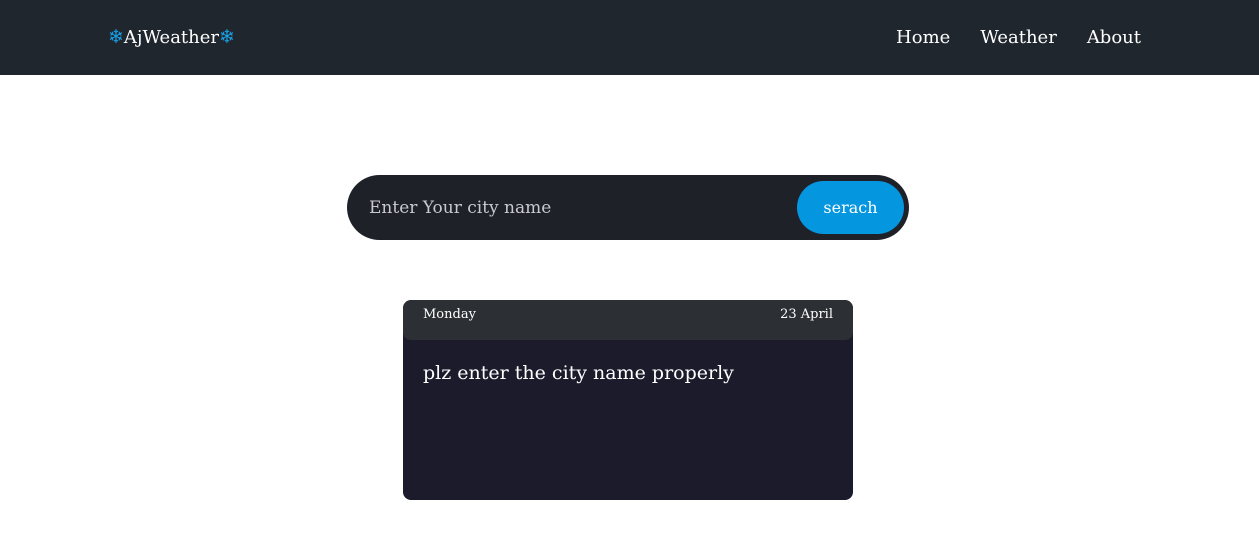 This screenshot has height=540, width=1259. I want to click on status-message: plz enter the city name properly, so click(578, 373).